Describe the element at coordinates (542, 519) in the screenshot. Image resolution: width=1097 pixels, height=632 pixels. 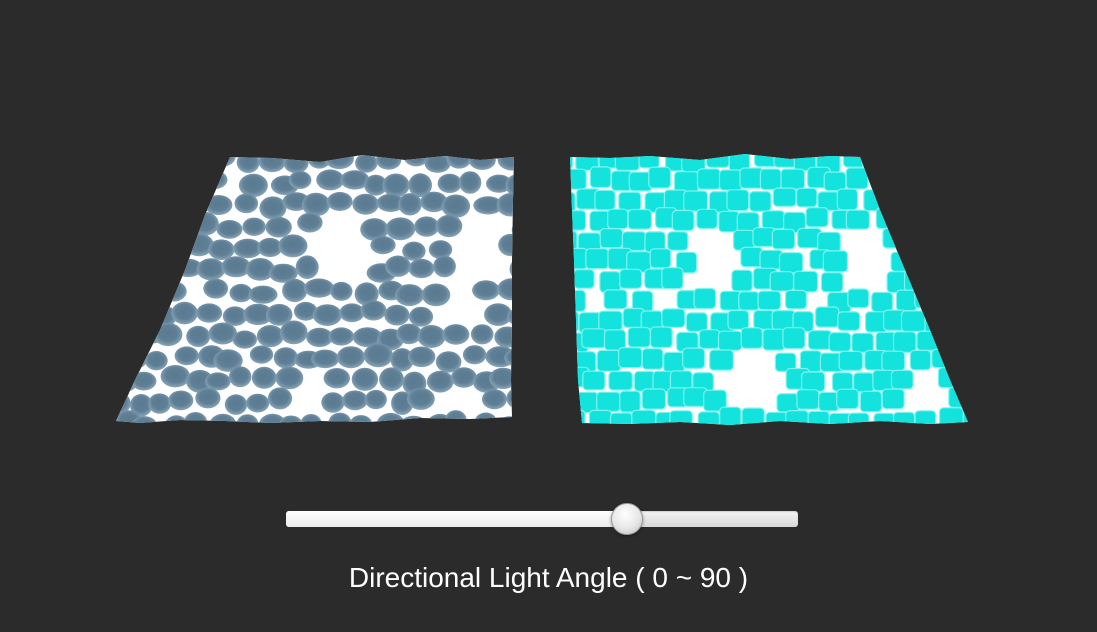
I see `light-angle-slider` at that location.